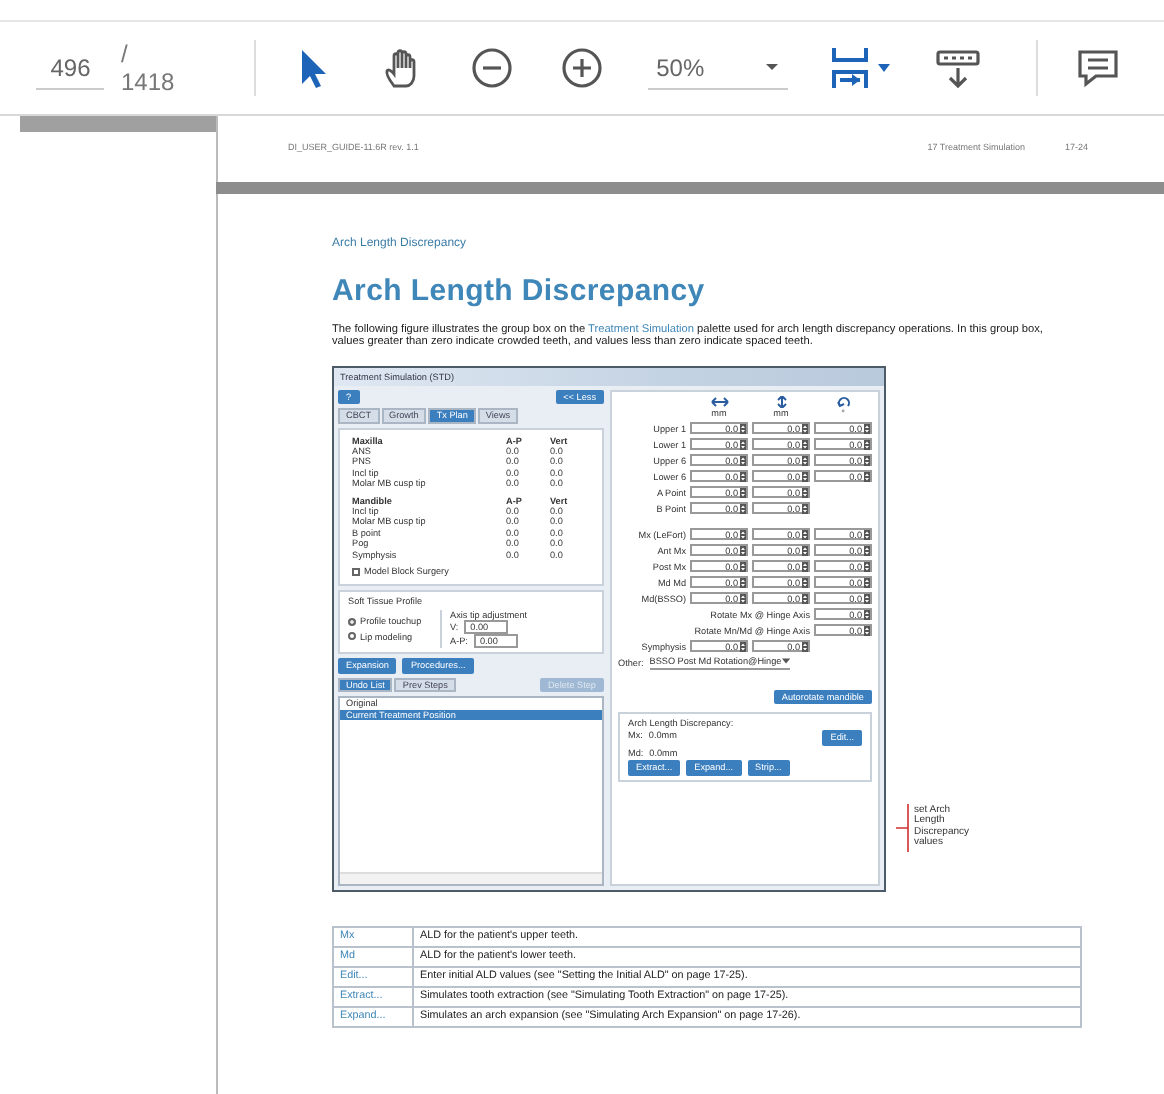  I want to click on page-count: / 1418, so click(148, 68).